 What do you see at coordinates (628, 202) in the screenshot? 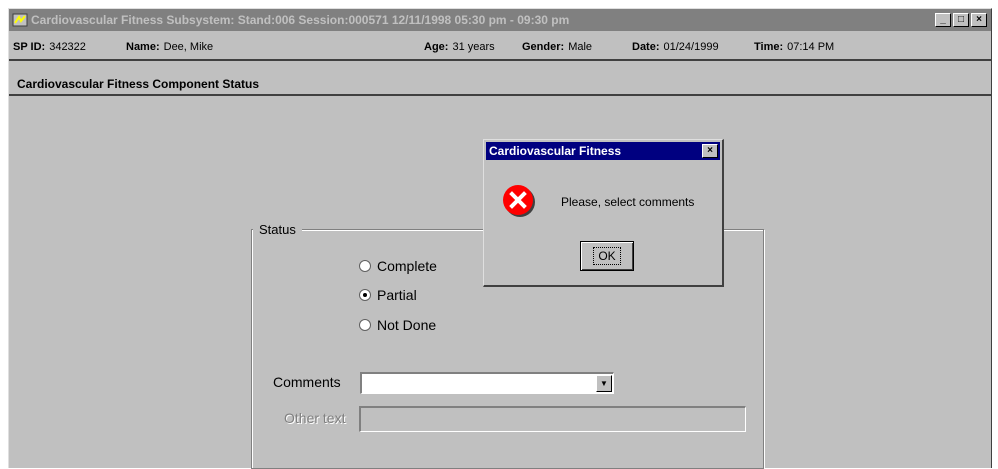
I see `dialog-message: Please, select comments` at bounding box center [628, 202].